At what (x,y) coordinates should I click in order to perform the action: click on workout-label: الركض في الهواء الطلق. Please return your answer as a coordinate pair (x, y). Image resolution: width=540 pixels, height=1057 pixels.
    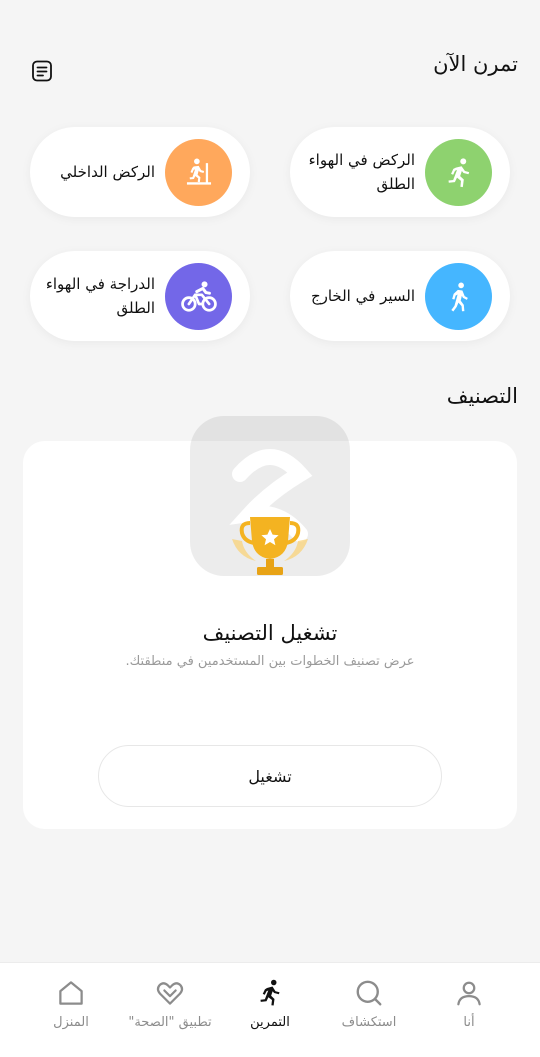
    Looking at the image, I should click on (361, 172).